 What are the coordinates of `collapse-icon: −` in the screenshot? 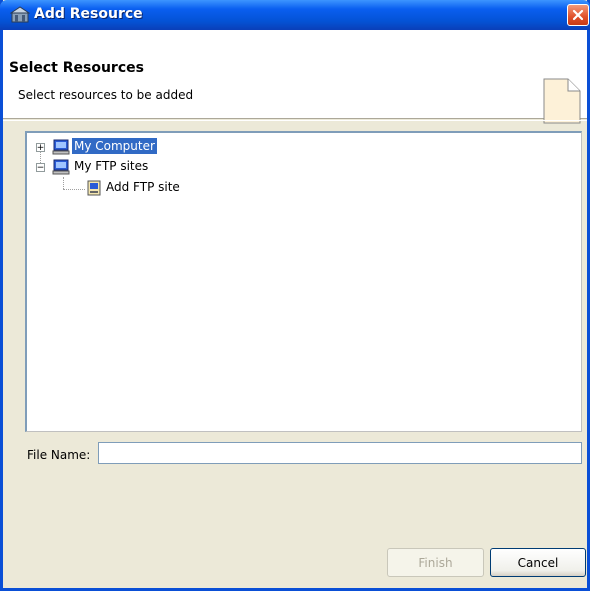 It's located at (40, 167).